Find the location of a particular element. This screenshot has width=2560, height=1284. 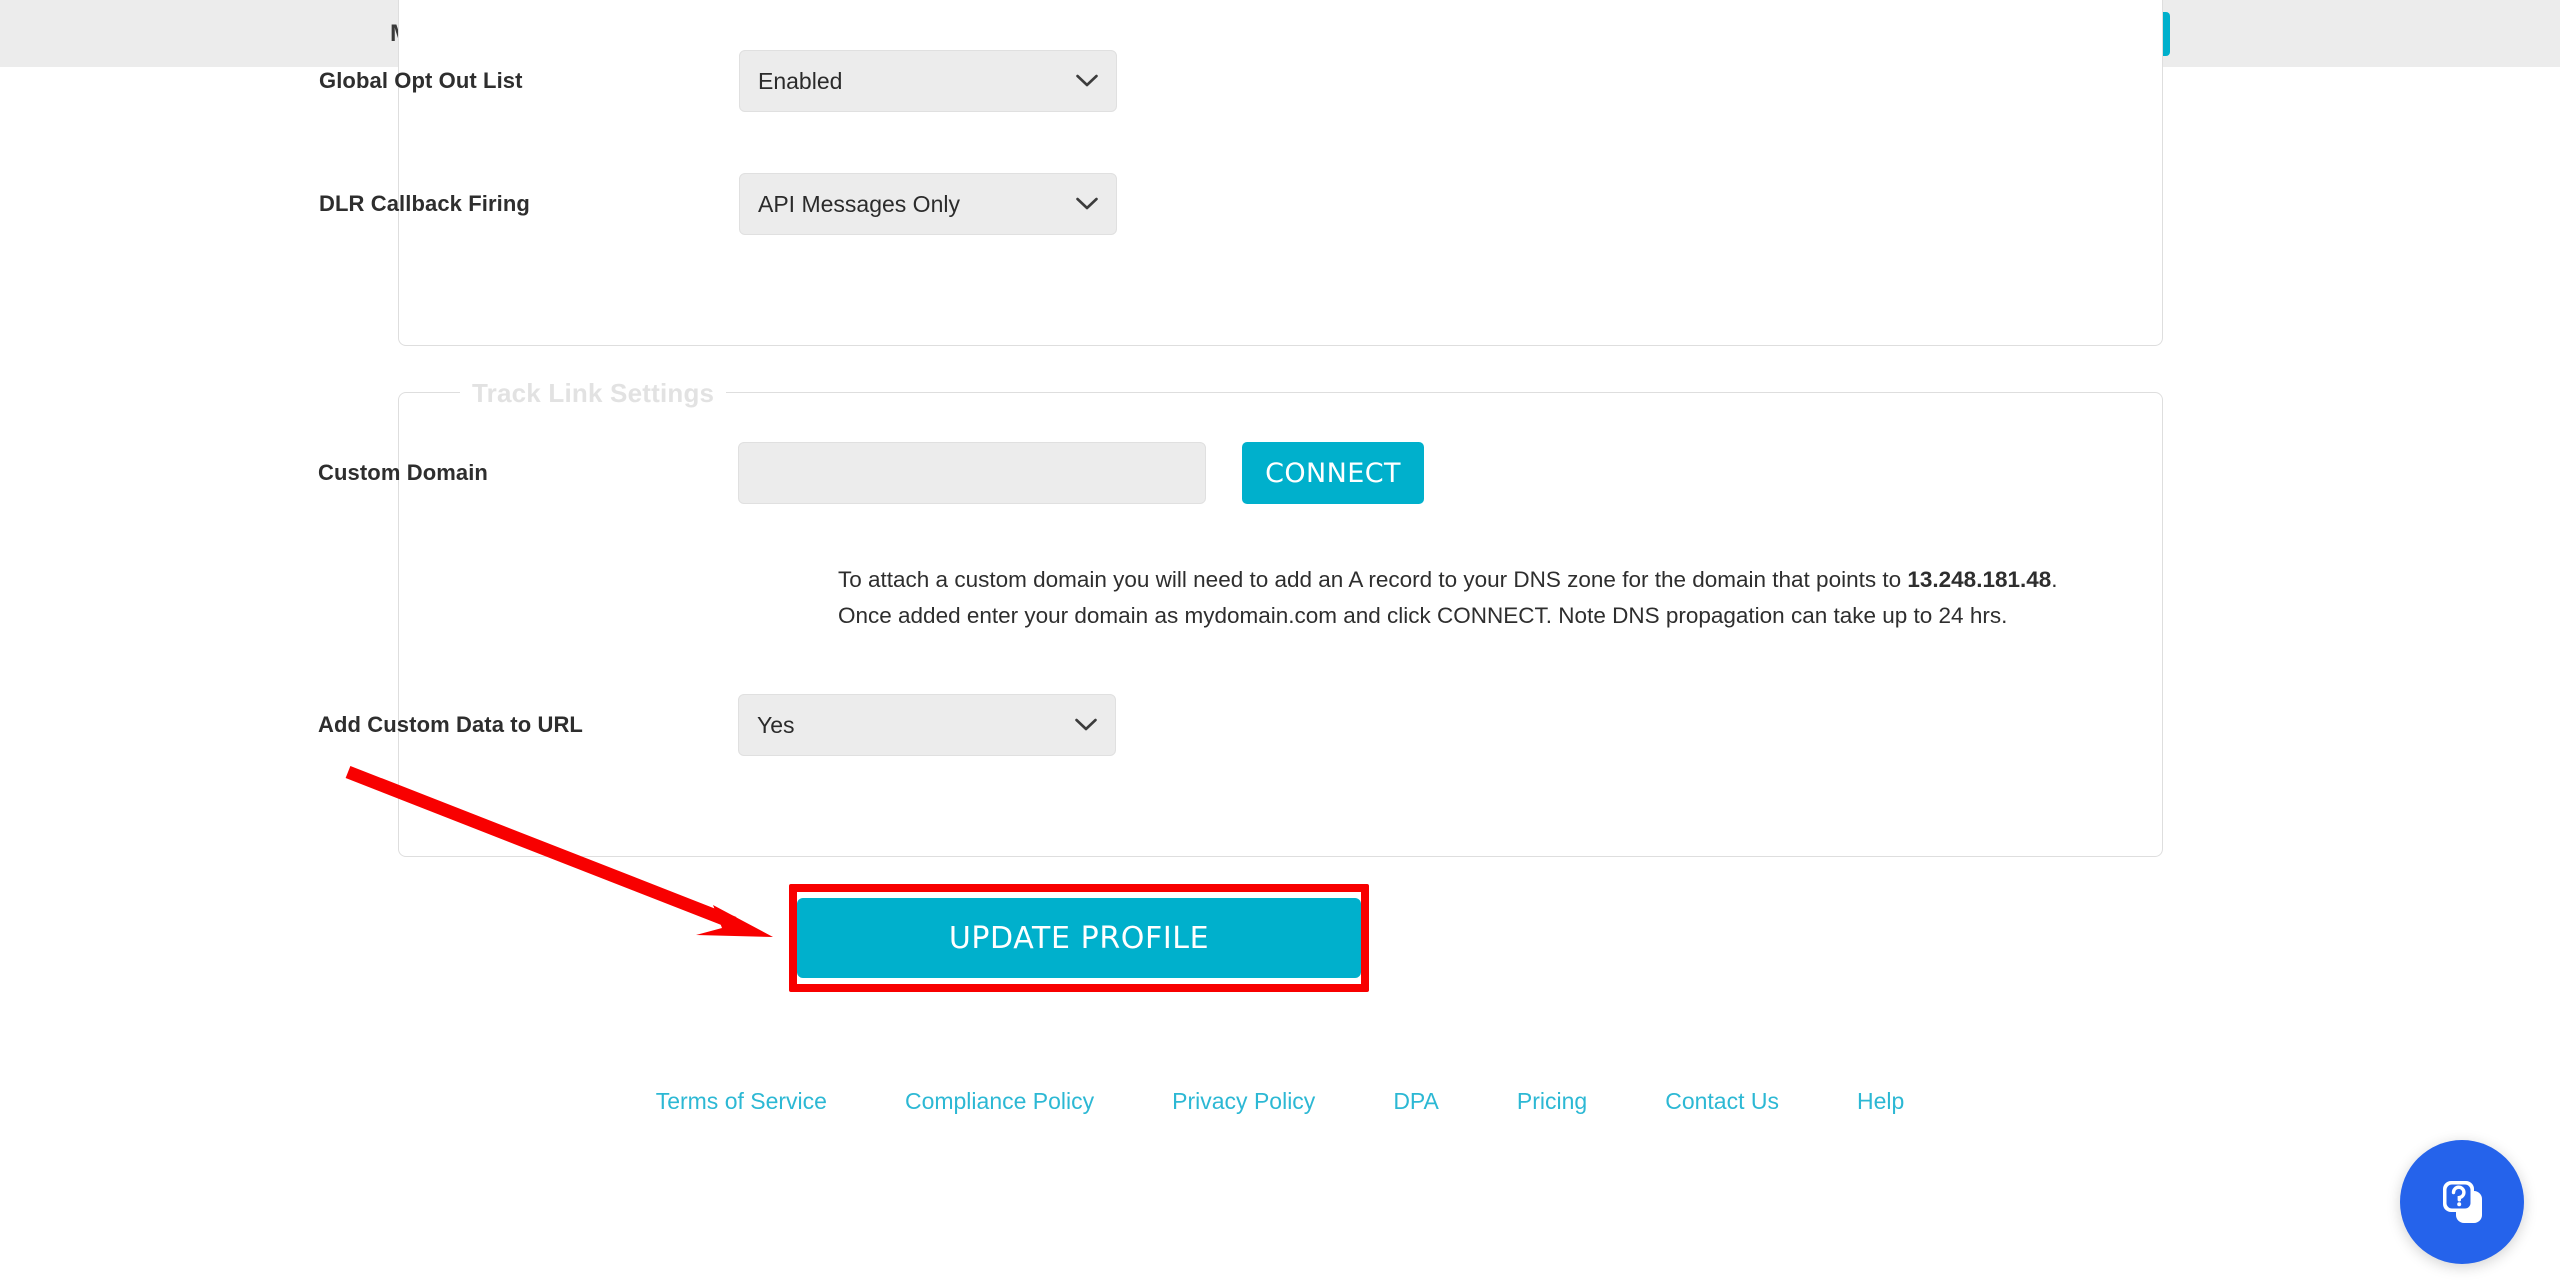

footer-link-contact-us: Contact Us is located at coordinates (1722, 1101).